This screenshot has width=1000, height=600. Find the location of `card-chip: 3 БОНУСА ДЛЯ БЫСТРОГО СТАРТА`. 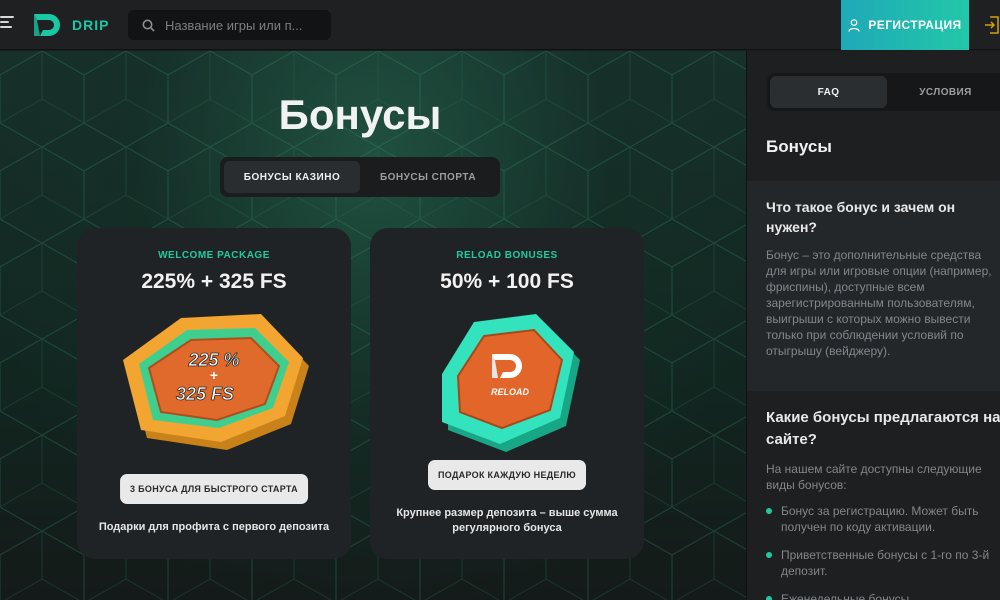

card-chip: 3 БОНУСА ДЛЯ БЫСТРОГО СТАРТА is located at coordinates (214, 489).